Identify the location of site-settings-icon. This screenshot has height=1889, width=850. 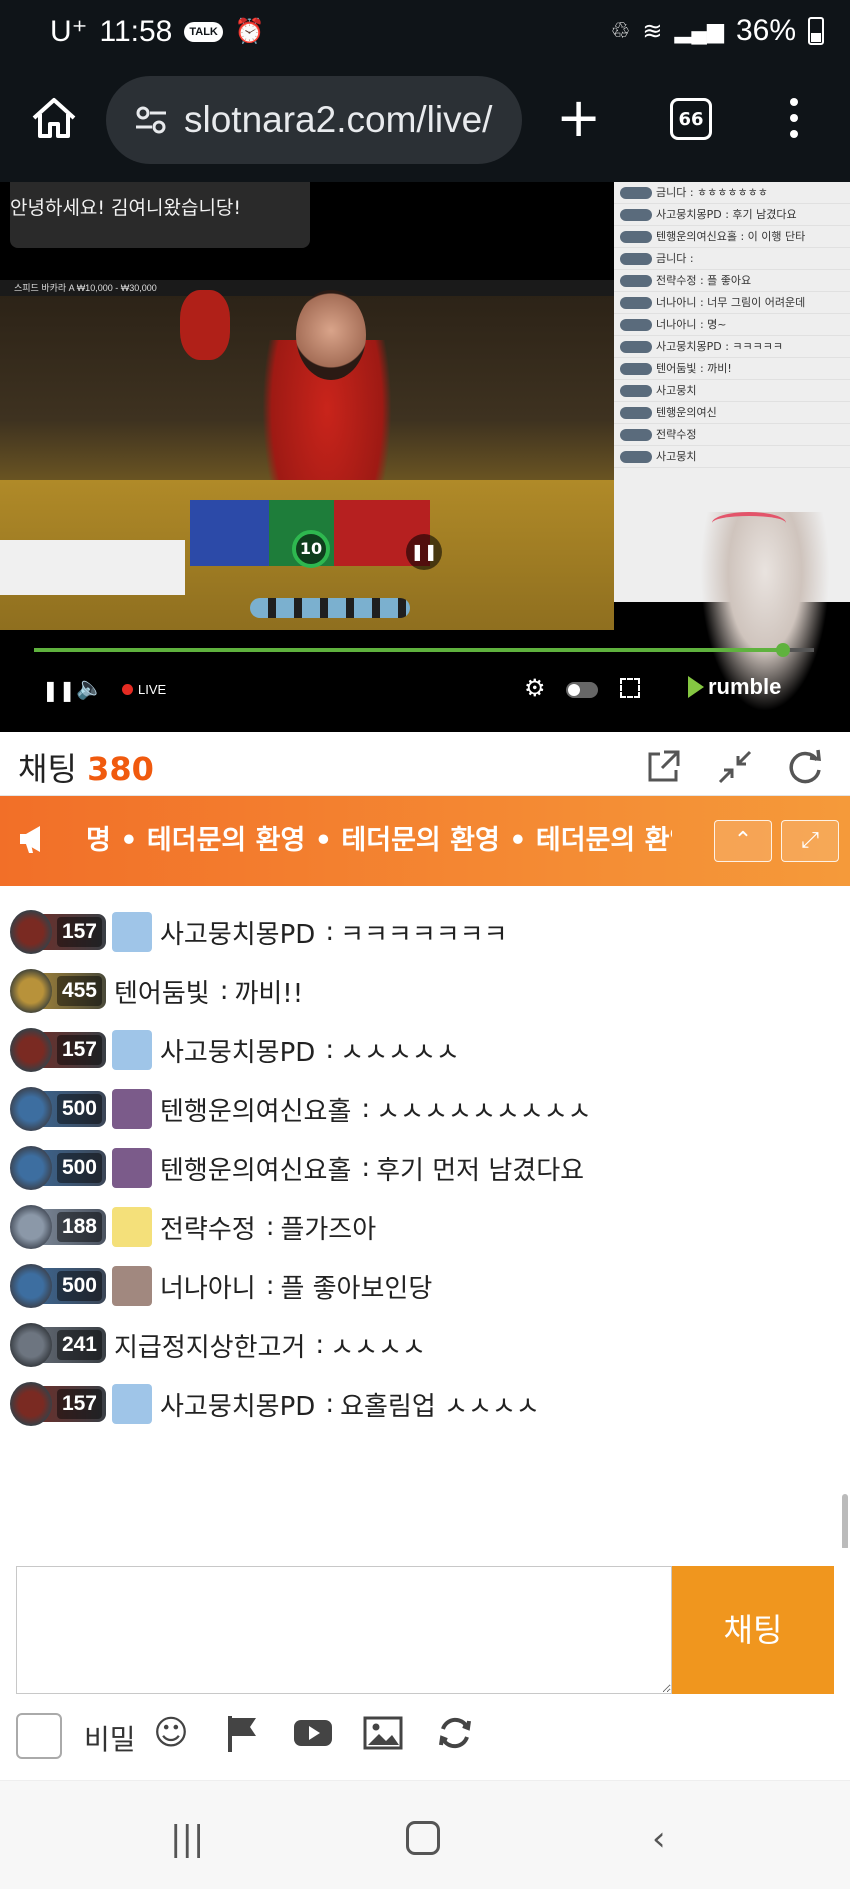
(151, 120).